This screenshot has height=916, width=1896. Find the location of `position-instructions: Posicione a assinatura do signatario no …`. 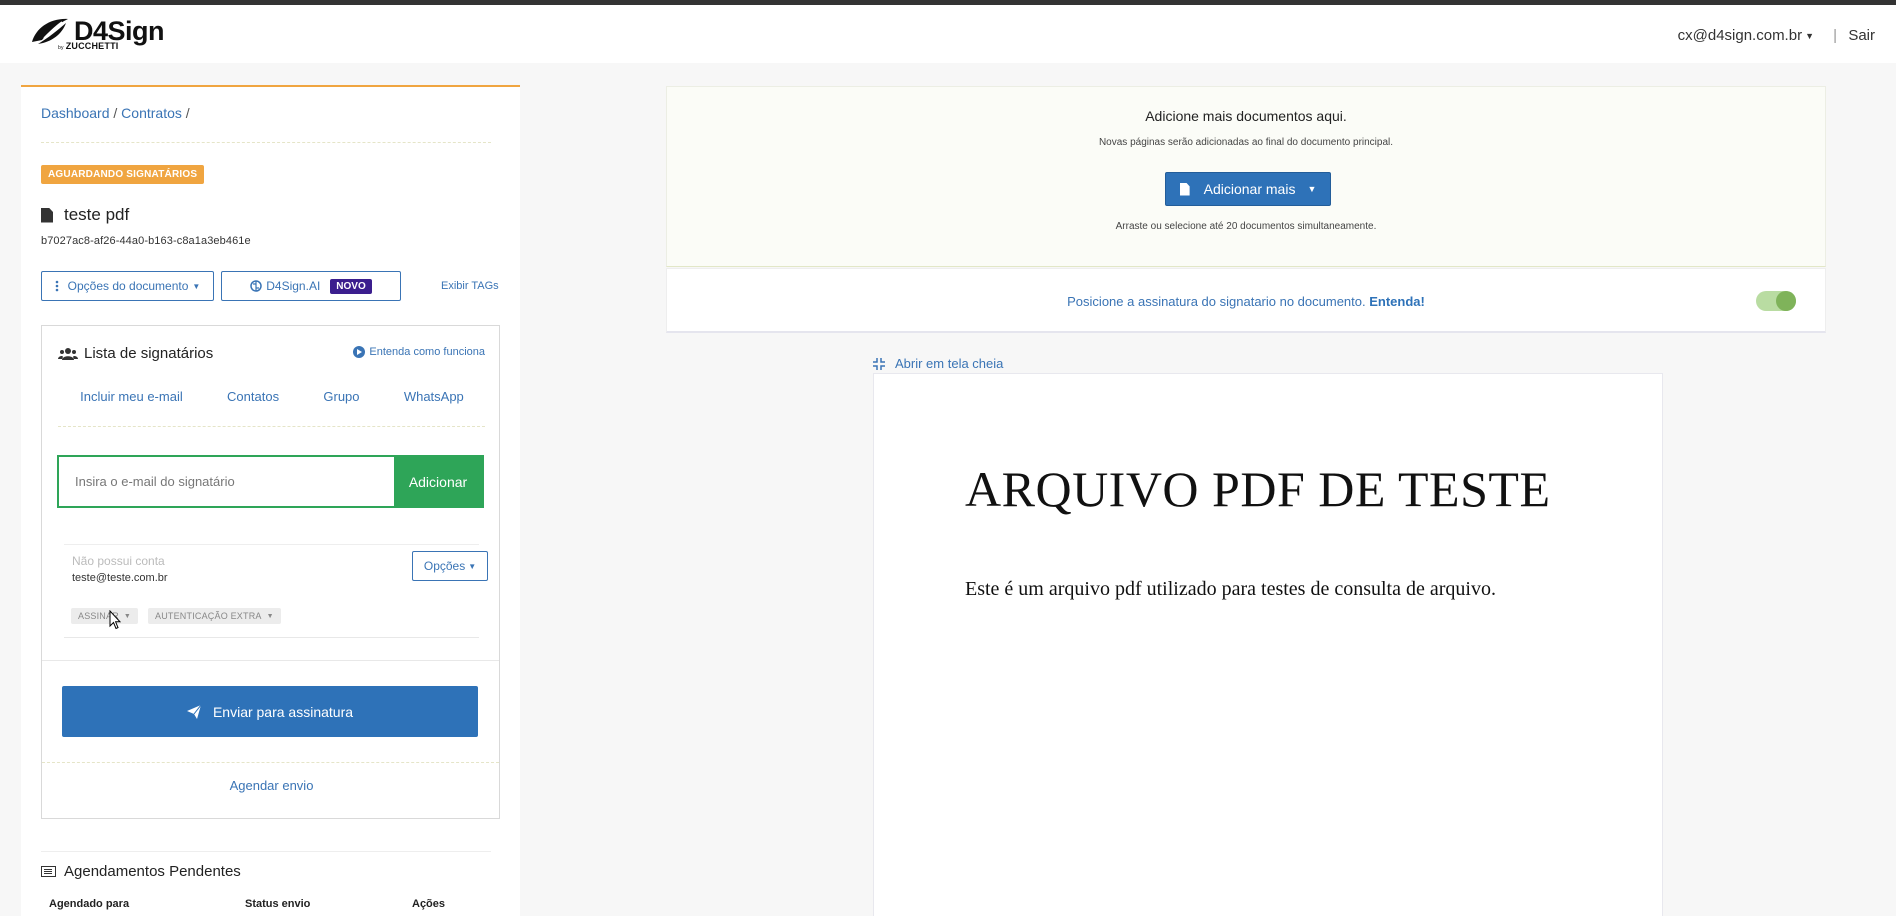

position-instructions: Posicione a assinatura do signatario no … is located at coordinates (1246, 301).